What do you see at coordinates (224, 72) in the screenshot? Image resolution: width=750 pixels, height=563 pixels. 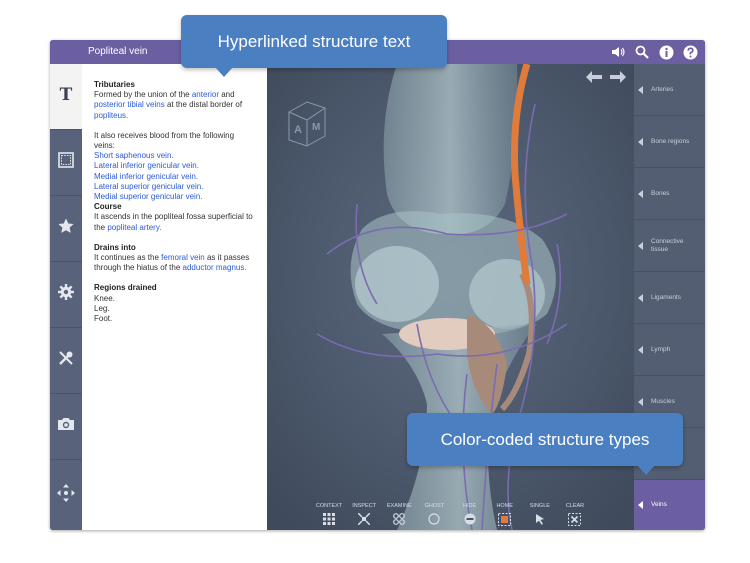 I see `callout-pointer` at bounding box center [224, 72].